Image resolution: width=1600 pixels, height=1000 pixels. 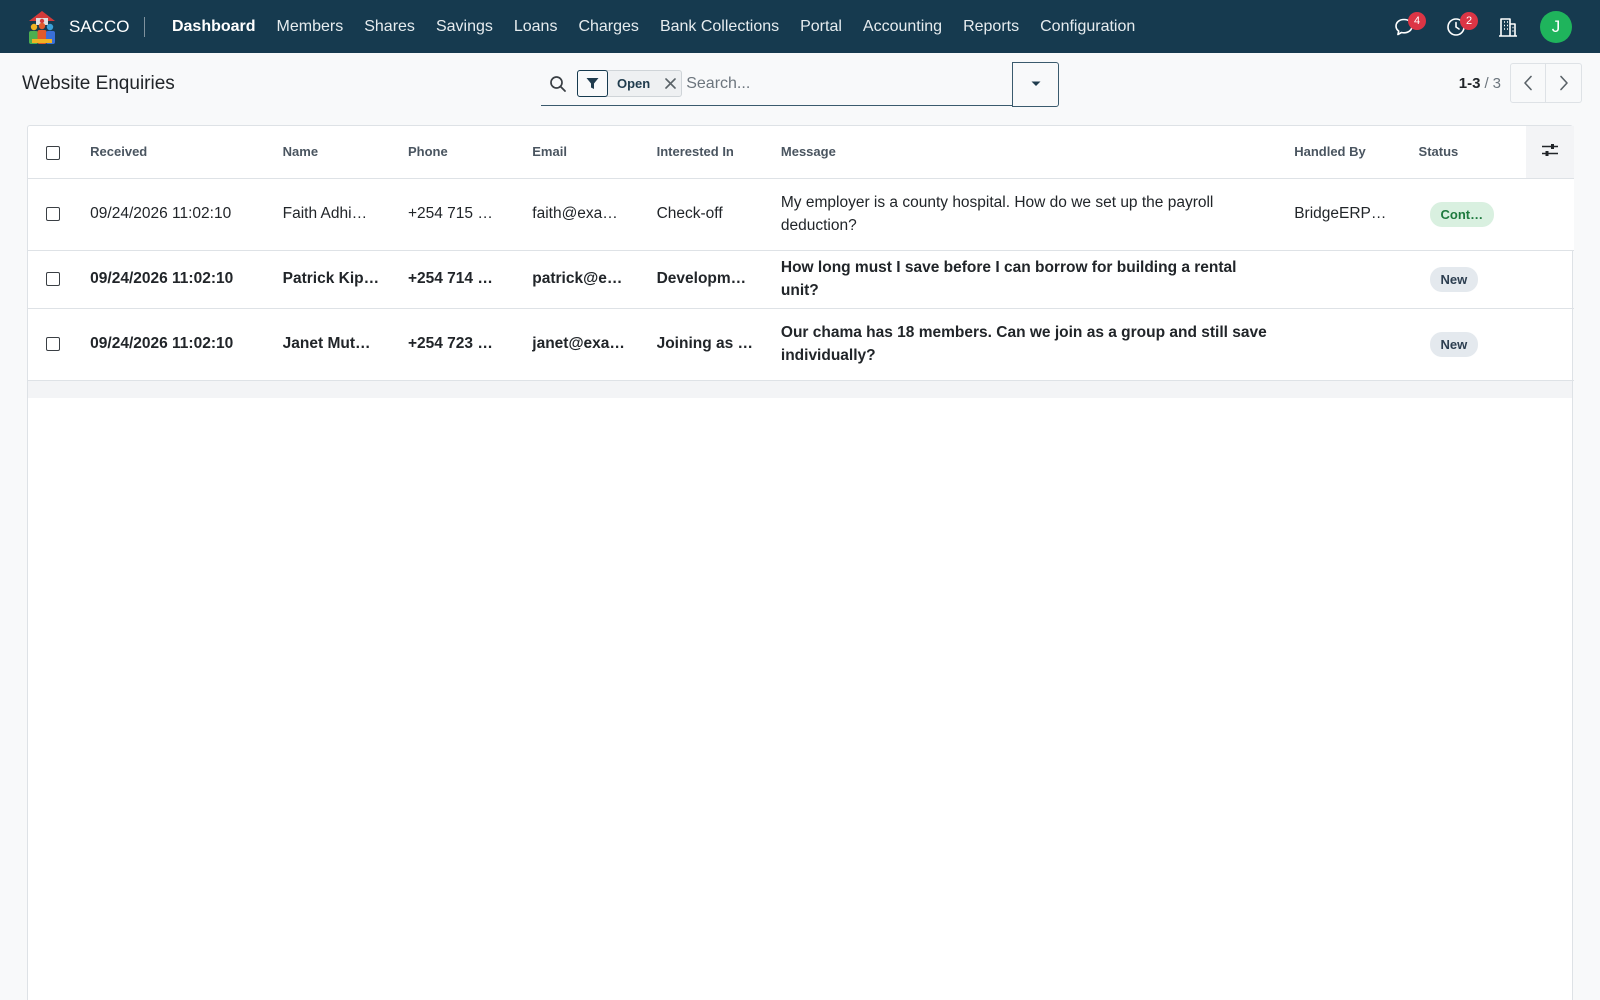 I want to click on filter-icon, so click(x=592, y=83).